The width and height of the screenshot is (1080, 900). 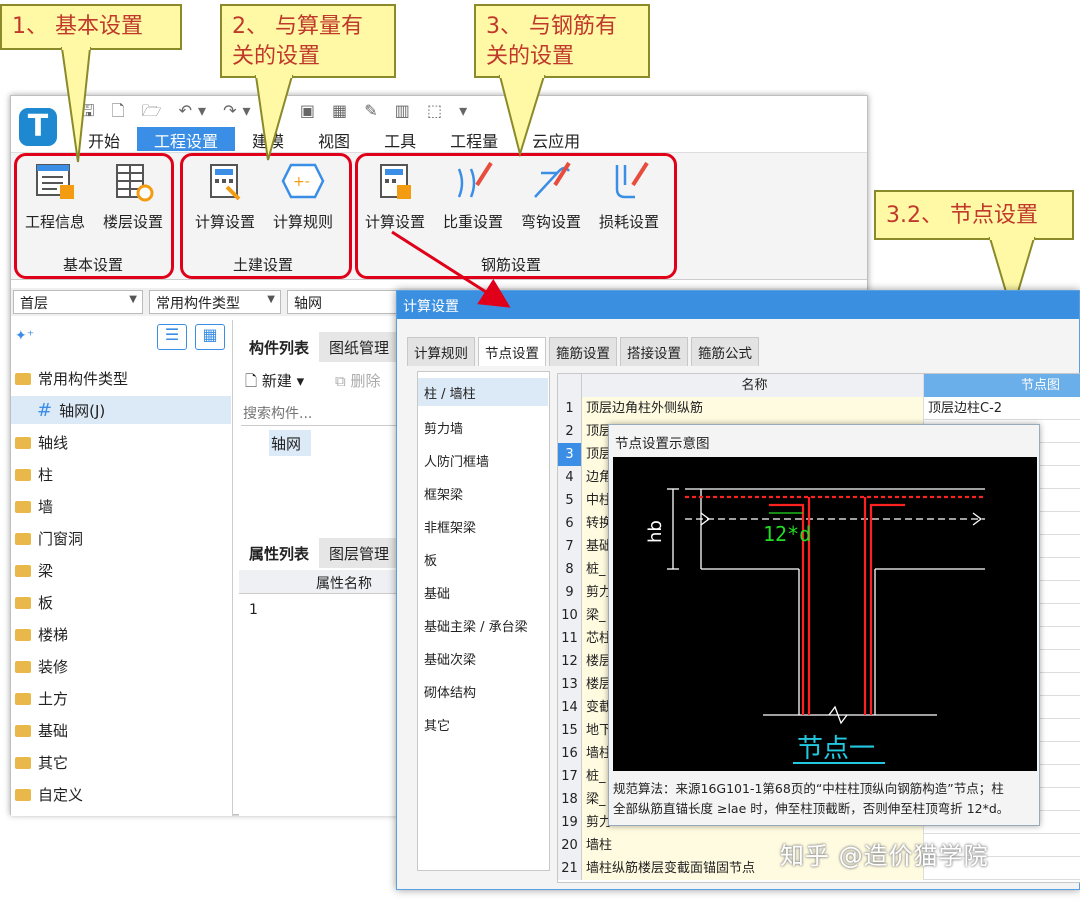 What do you see at coordinates (570, 684) in the screenshot?
I see `row-number: 13` at bounding box center [570, 684].